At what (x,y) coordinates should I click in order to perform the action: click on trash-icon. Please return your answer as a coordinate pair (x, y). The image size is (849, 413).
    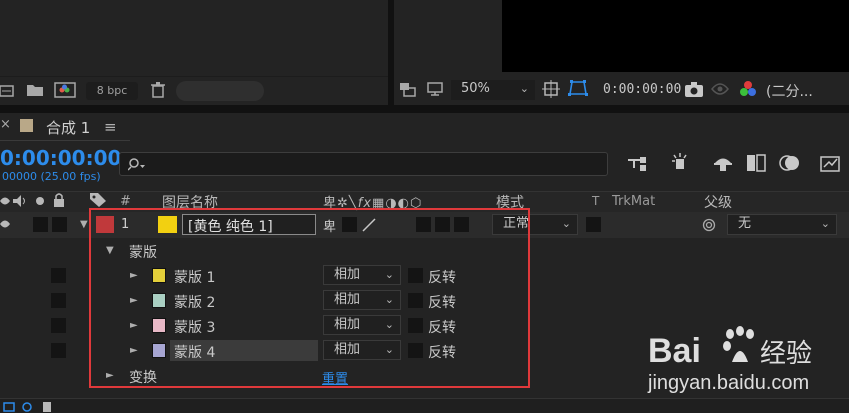
    Looking at the image, I should click on (158, 90).